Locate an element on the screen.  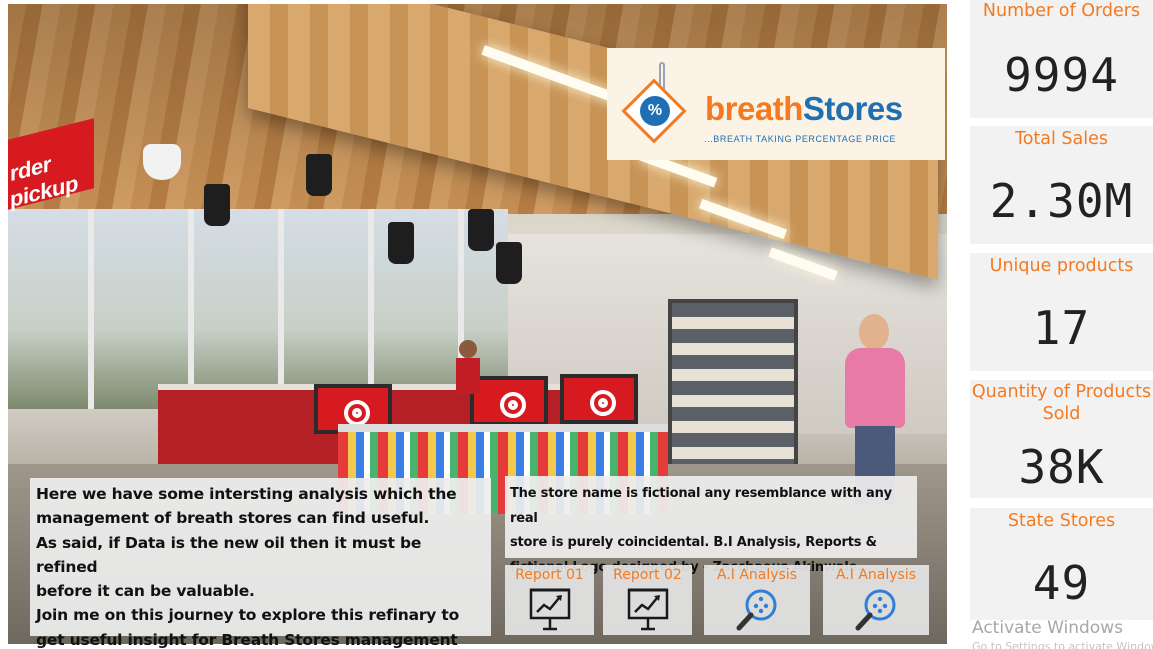
ai-analysis-button-2: A.I Analysis is located at coordinates (876, 600).